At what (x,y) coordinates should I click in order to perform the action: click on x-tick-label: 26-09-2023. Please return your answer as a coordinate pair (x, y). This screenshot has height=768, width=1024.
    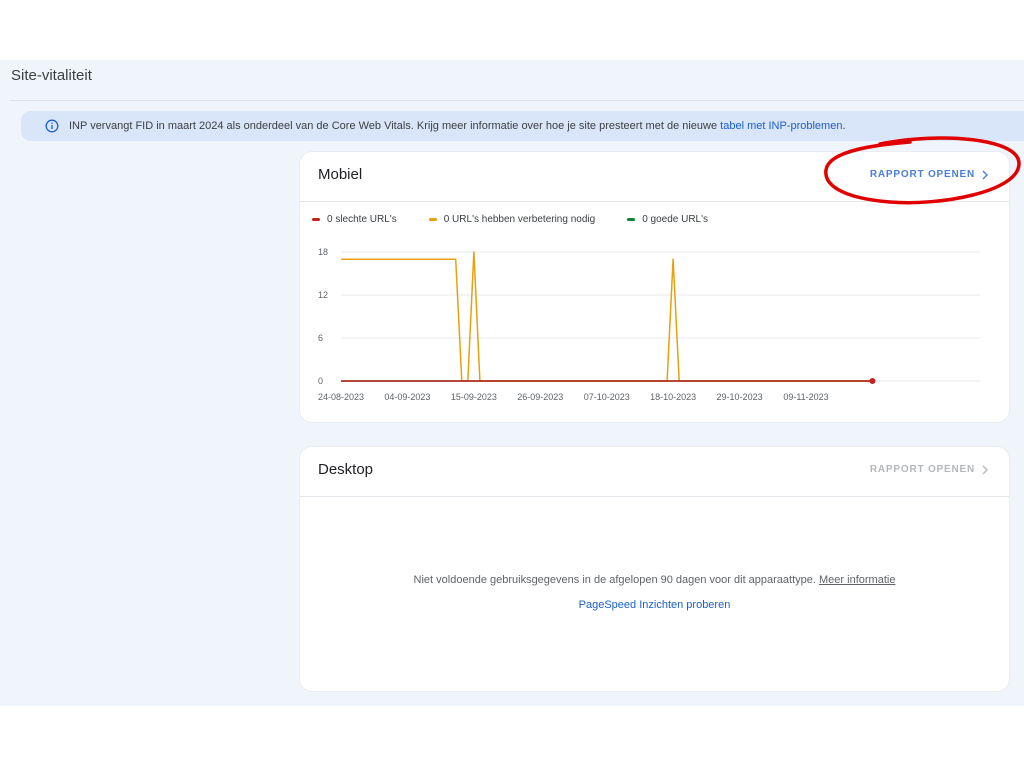
    Looking at the image, I should click on (540, 397).